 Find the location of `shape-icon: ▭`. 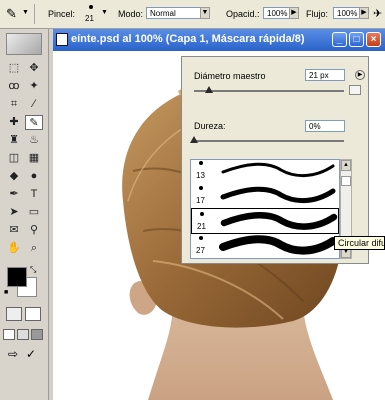

shape-icon: ▭ is located at coordinates (34, 212).